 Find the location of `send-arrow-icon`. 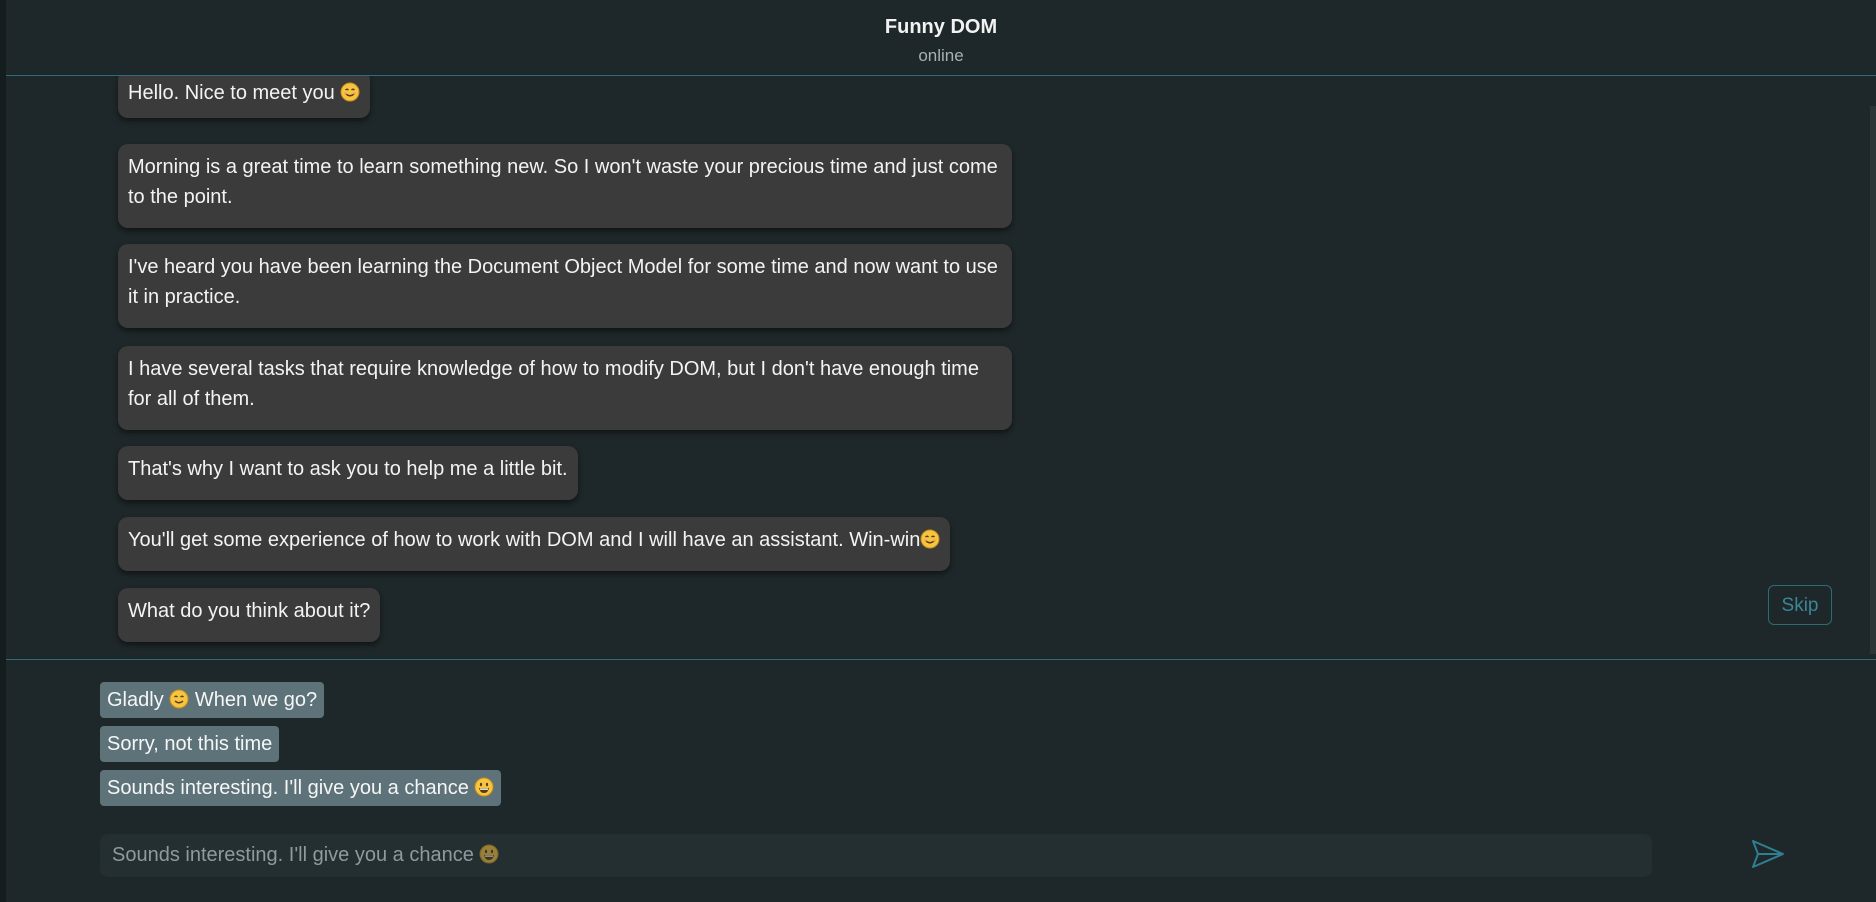

send-arrow-icon is located at coordinates (1768, 854).